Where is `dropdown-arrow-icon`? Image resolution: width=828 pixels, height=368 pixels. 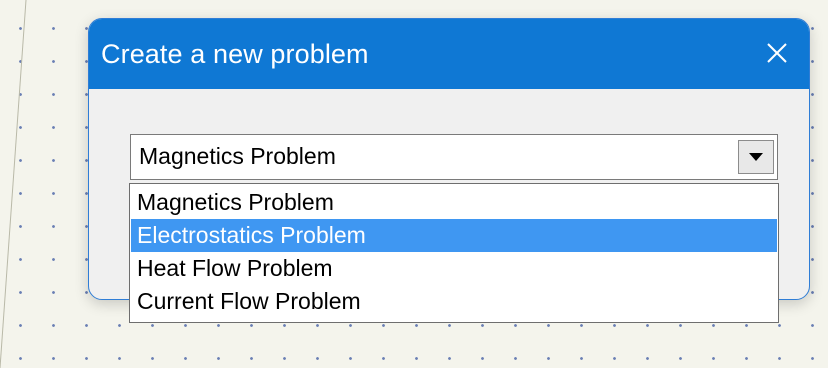
dropdown-arrow-icon is located at coordinates (756, 157).